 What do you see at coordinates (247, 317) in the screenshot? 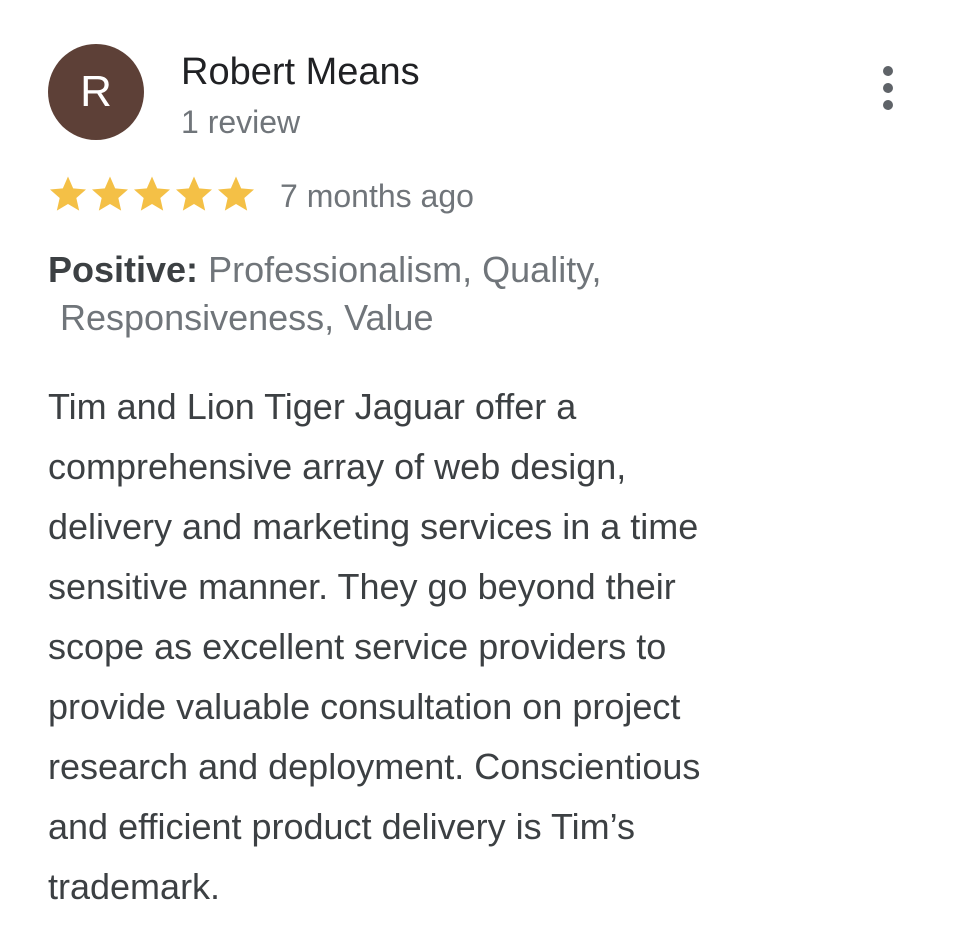
I see `highlights-values-line2: Responsiveness, Value` at bounding box center [247, 317].